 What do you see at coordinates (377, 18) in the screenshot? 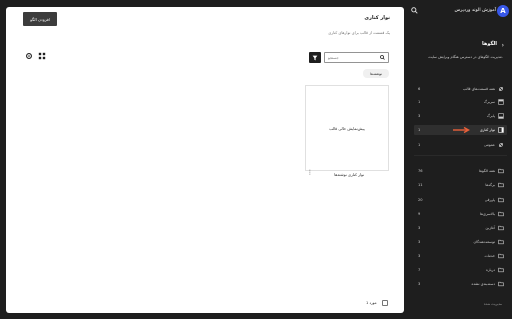
I see `page-title: نوار کناری` at bounding box center [377, 18].